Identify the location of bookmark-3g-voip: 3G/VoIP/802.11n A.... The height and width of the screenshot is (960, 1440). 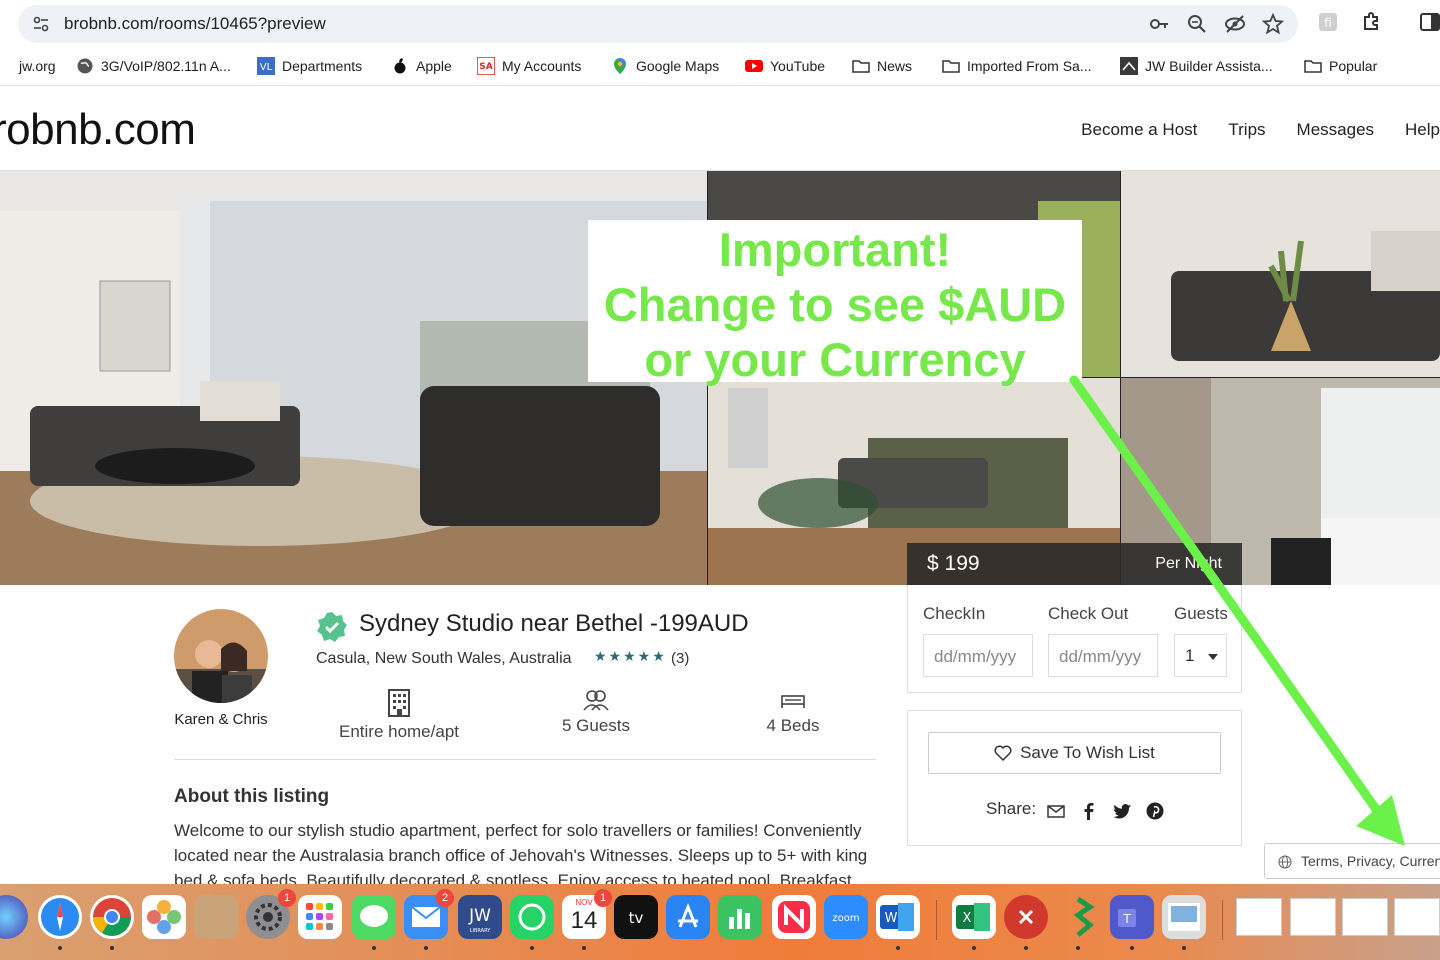
(153, 66).